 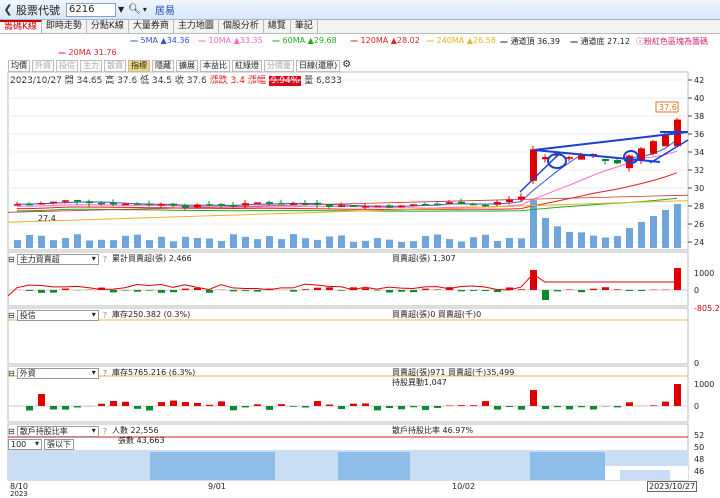 I want to click on holders-area, so click(x=348, y=465).